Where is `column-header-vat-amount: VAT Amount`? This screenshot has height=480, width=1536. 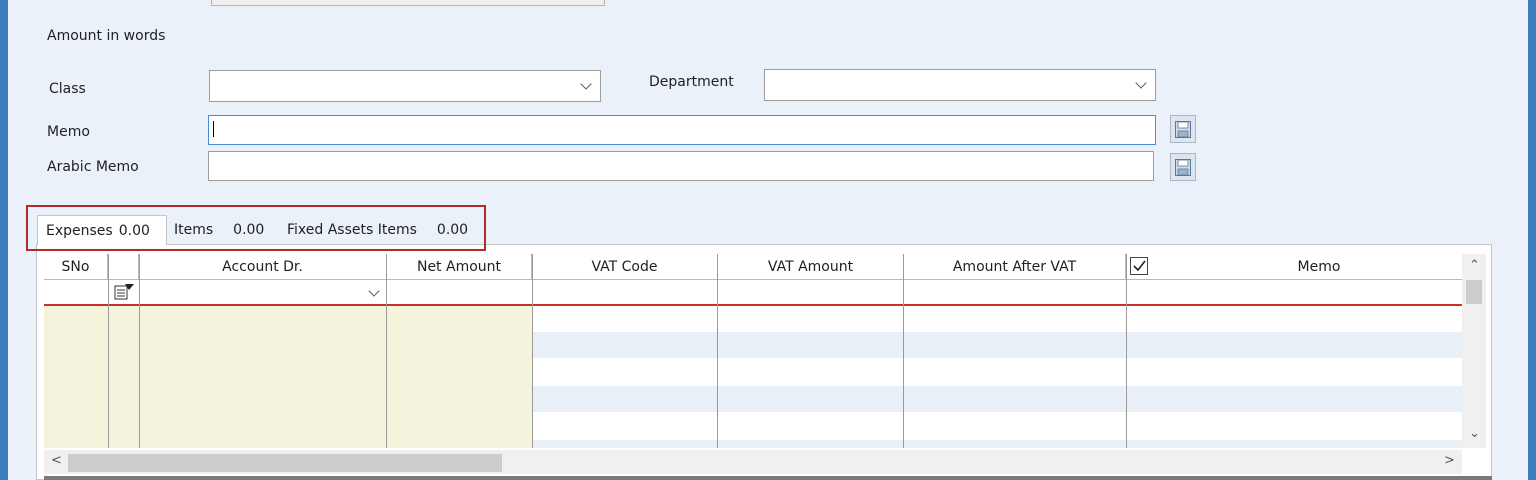 column-header-vat-amount: VAT Amount is located at coordinates (811, 267).